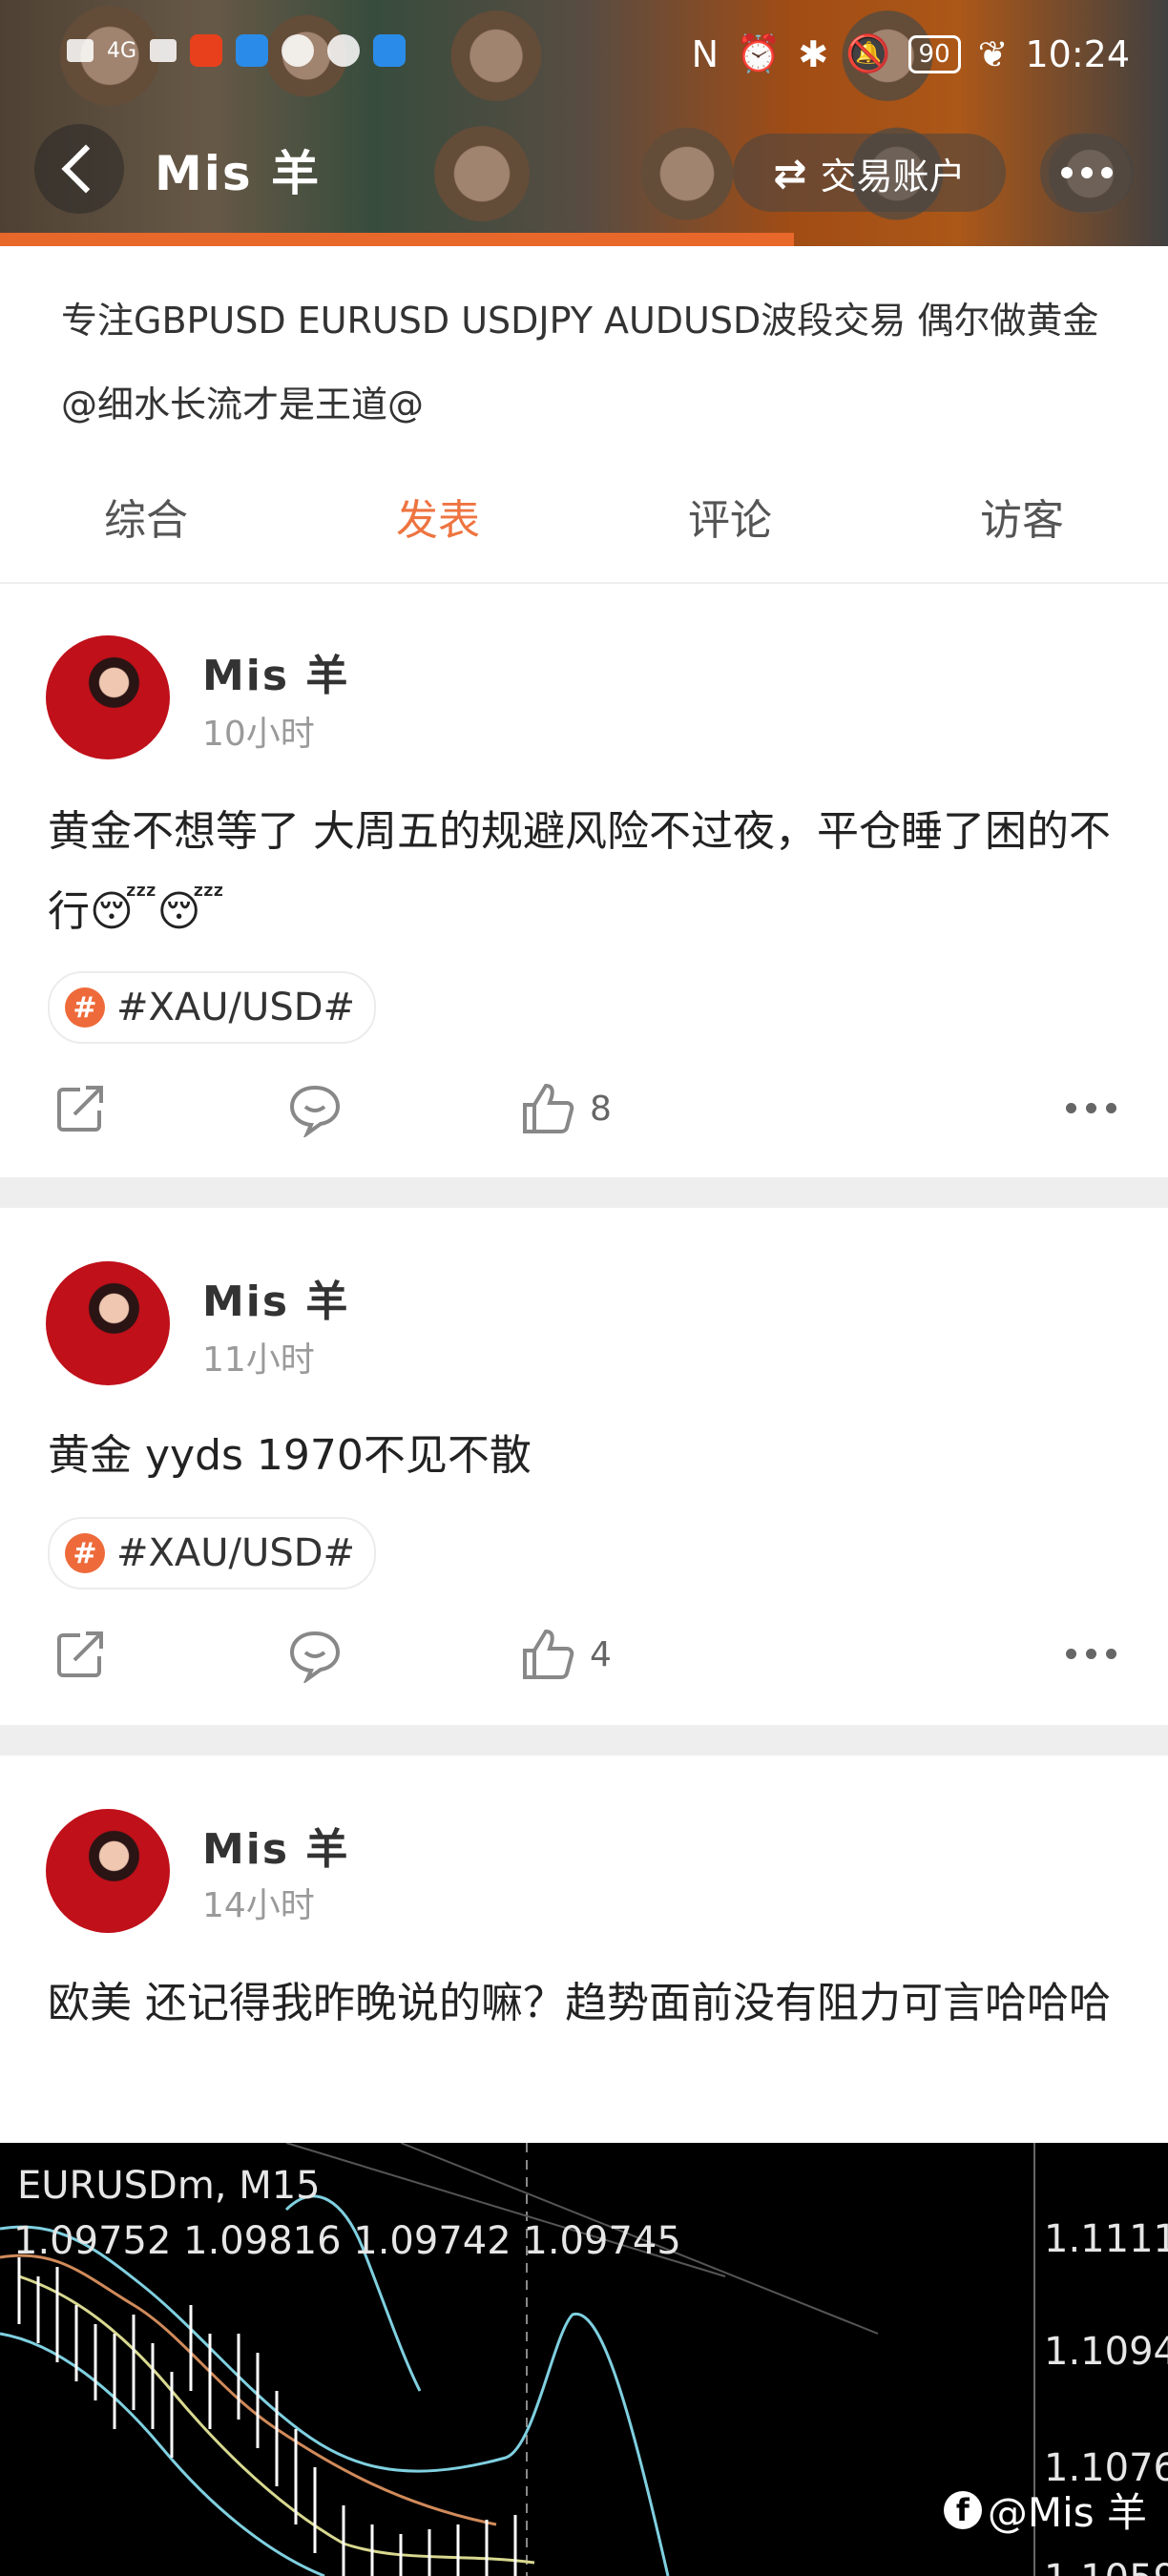 This screenshot has height=2576, width=1168. I want to click on chart-candles, so click(267, 2416).